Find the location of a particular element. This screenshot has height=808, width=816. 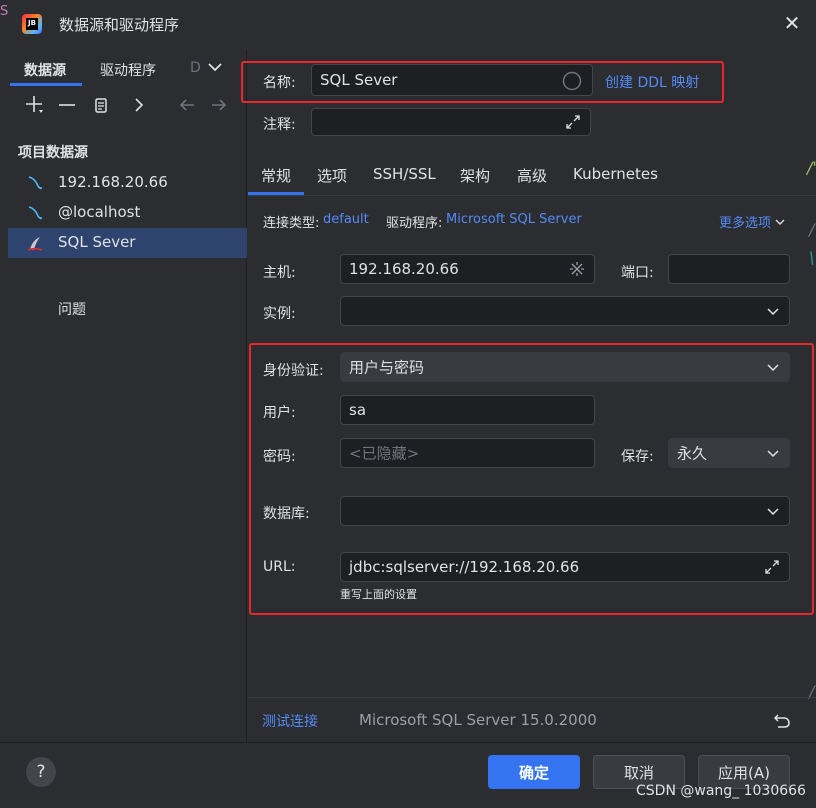

password-label: 密码: is located at coordinates (279, 457).